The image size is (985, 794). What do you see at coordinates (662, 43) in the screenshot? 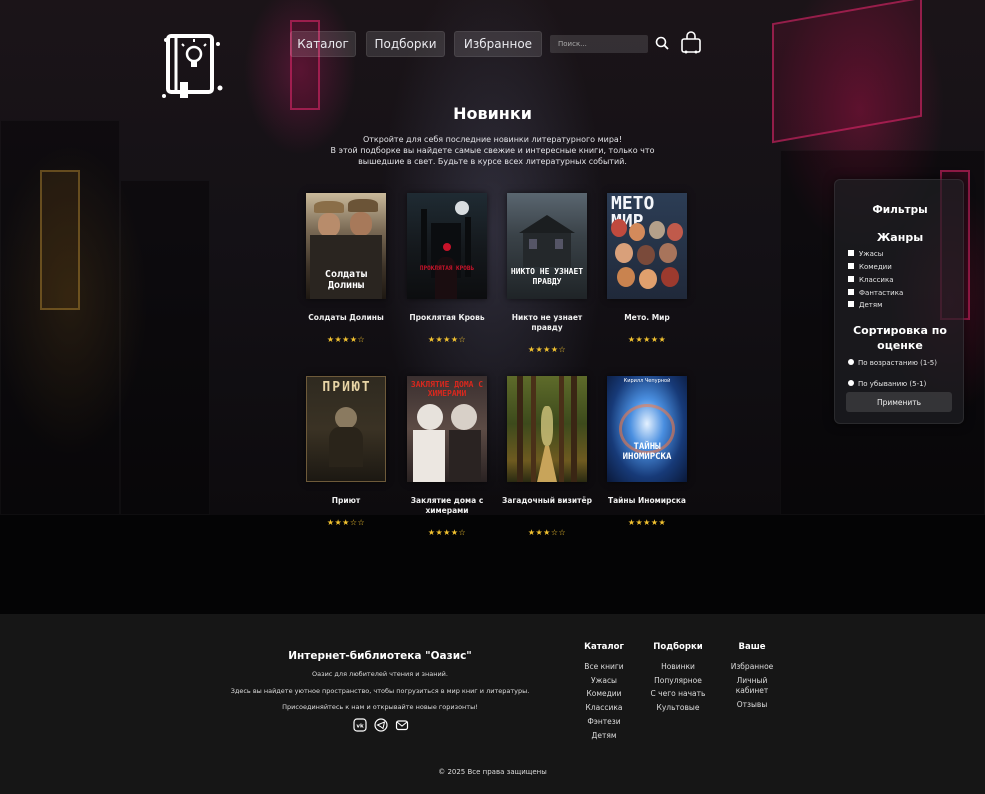
I see `search-icon` at bounding box center [662, 43].